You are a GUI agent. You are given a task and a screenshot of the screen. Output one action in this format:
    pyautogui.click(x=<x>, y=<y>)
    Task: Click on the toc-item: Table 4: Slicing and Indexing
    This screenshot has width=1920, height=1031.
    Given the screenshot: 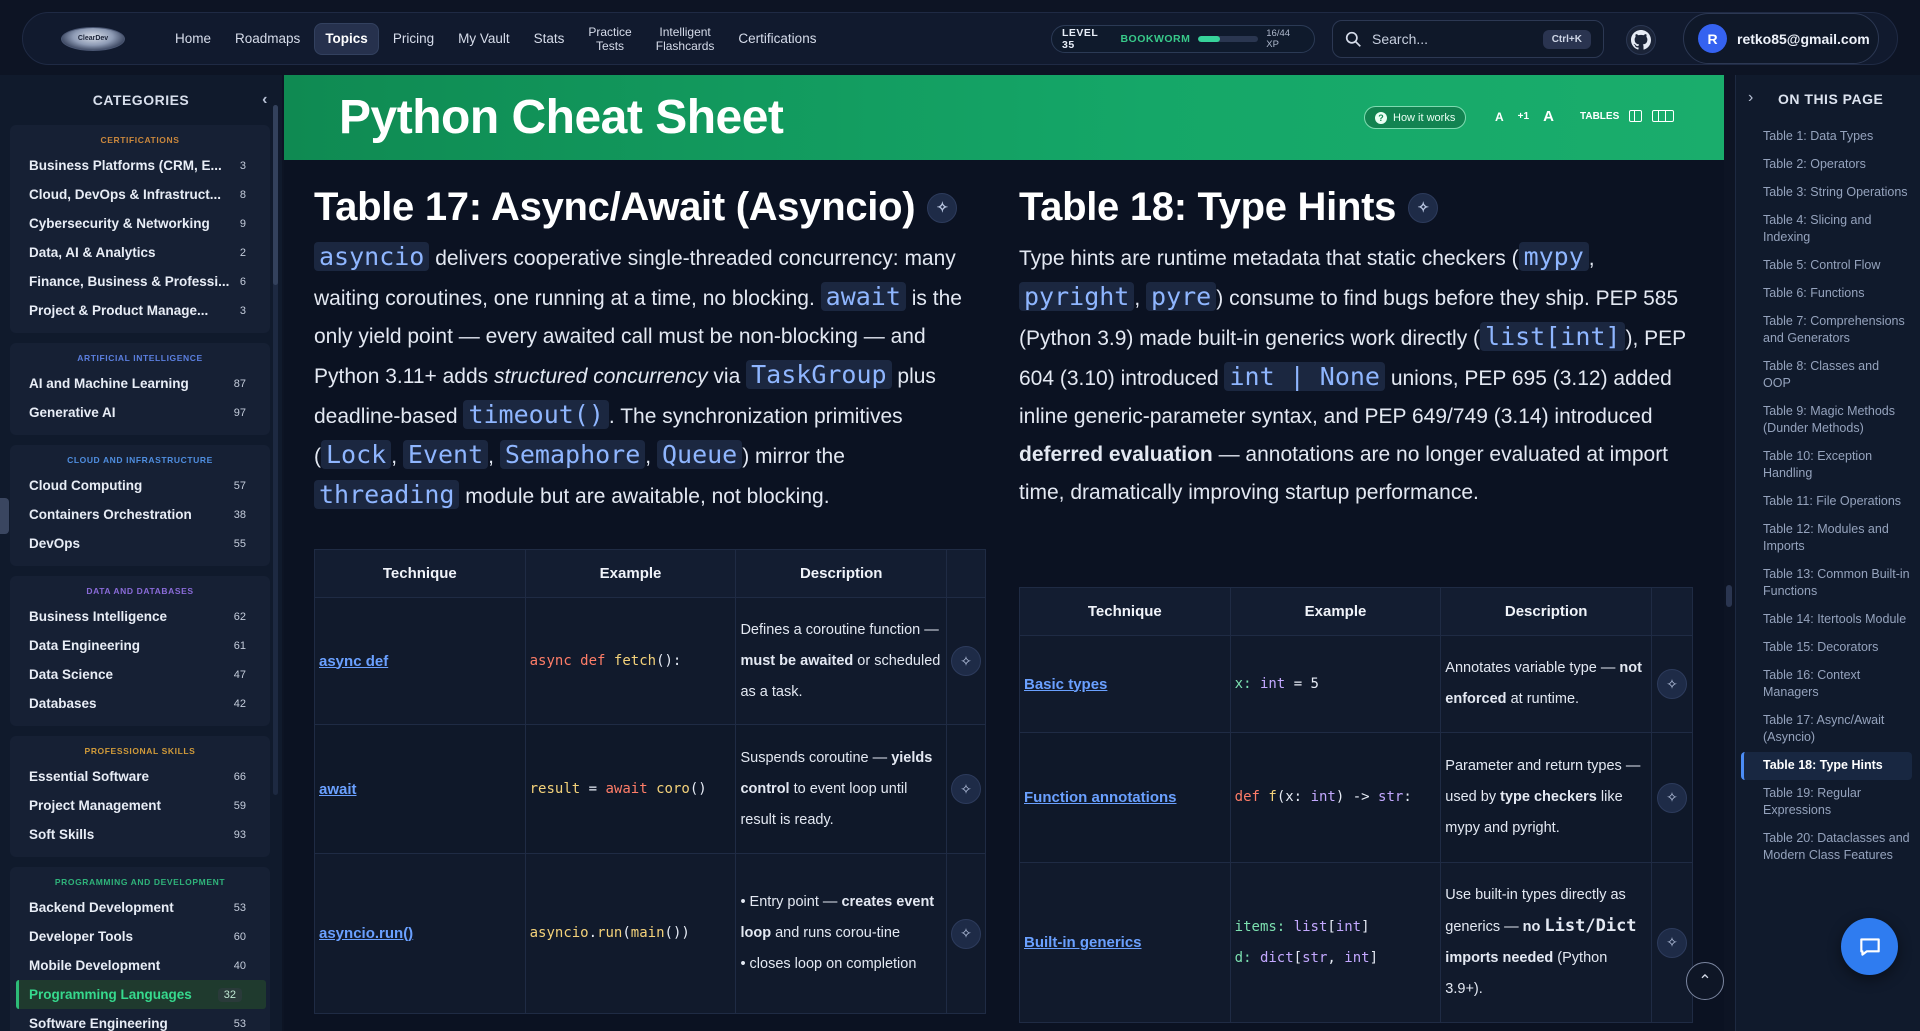 What is the action you would take?
    pyautogui.click(x=1830, y=229)
    